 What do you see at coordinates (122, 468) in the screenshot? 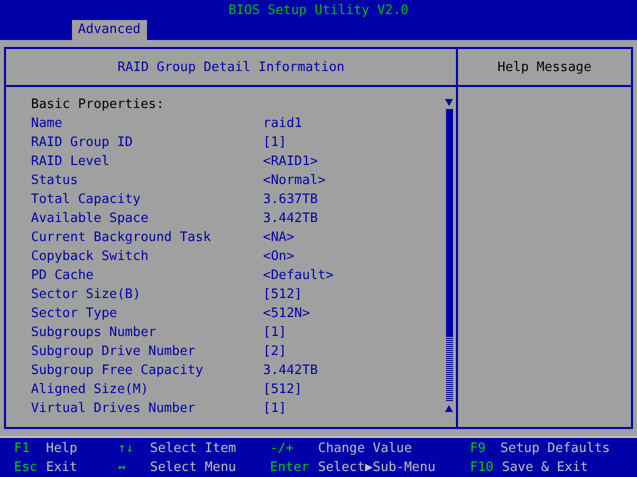
I see `key-hint: ↔` at bounding box center [122, 468].